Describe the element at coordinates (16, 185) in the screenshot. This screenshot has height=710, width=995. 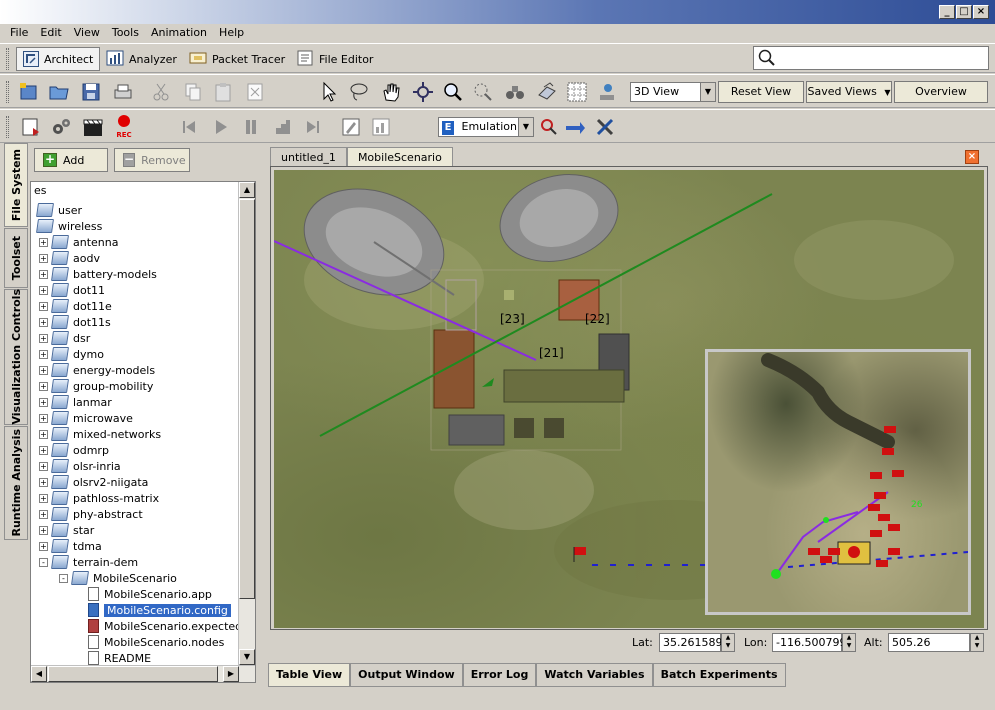
I see `tab-file-system: File System` at that location.